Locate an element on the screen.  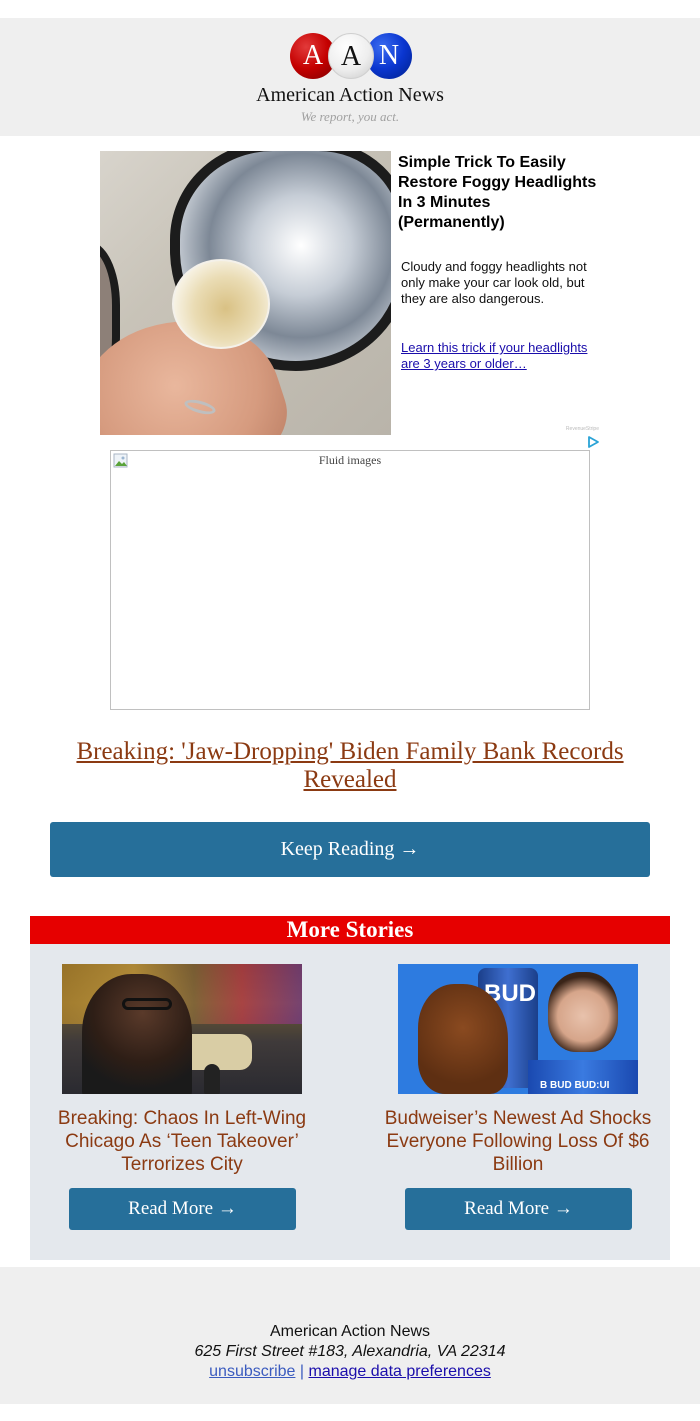
fluid-image-placeholder: Fluid images is located at coordinates (350, 580).